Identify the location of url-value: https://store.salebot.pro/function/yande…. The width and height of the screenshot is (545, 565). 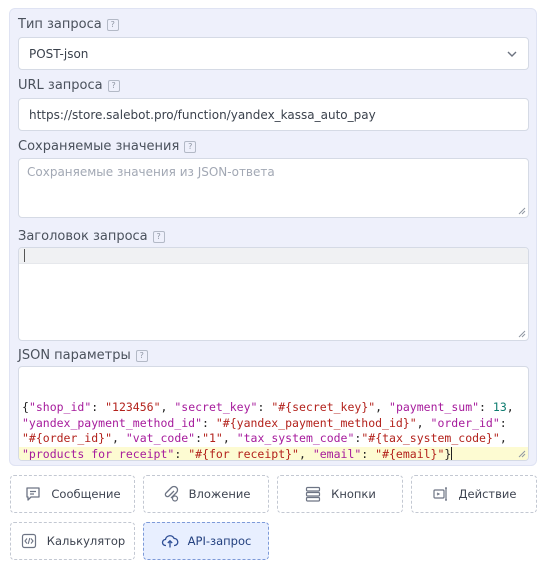
(202, 115).